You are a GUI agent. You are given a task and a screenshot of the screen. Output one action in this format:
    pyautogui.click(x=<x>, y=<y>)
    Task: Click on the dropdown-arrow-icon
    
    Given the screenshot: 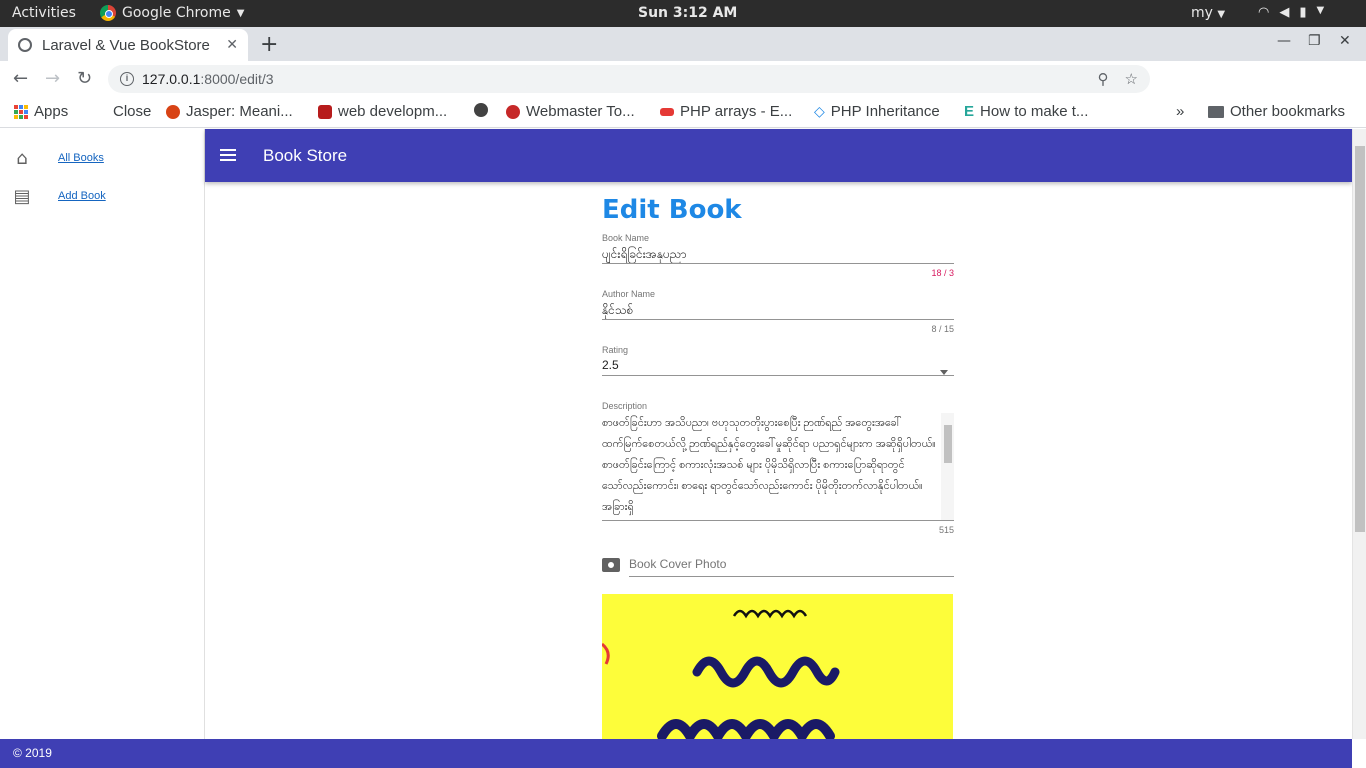 What is the action you would take?
    pyautogui.click(x=944, y=372)
    